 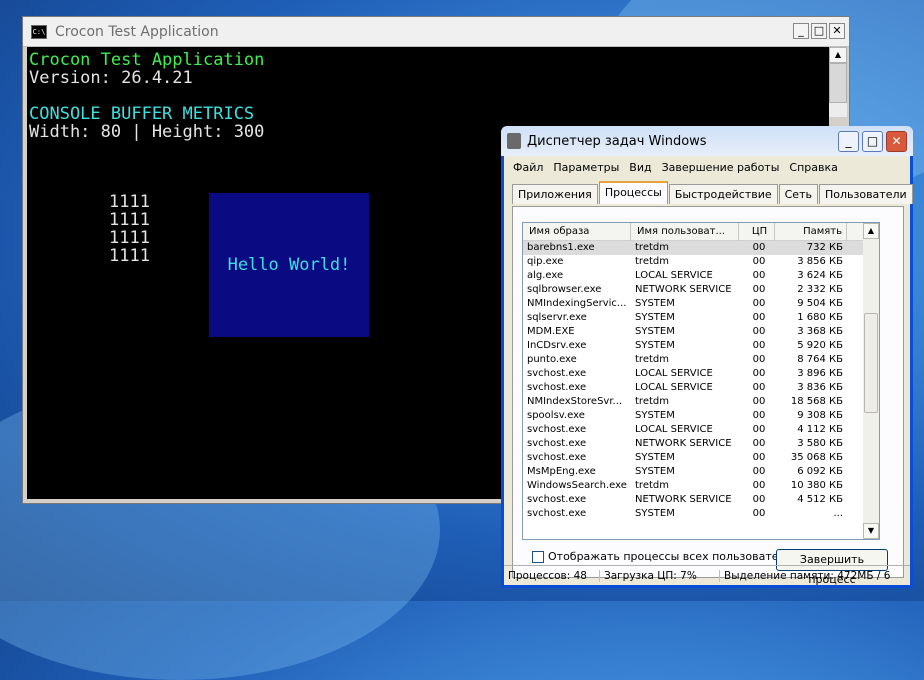 What do you see at coordinates (514, 141) in the screenshot?
I see `task-manager-icon` at bounding box center [514, 141].